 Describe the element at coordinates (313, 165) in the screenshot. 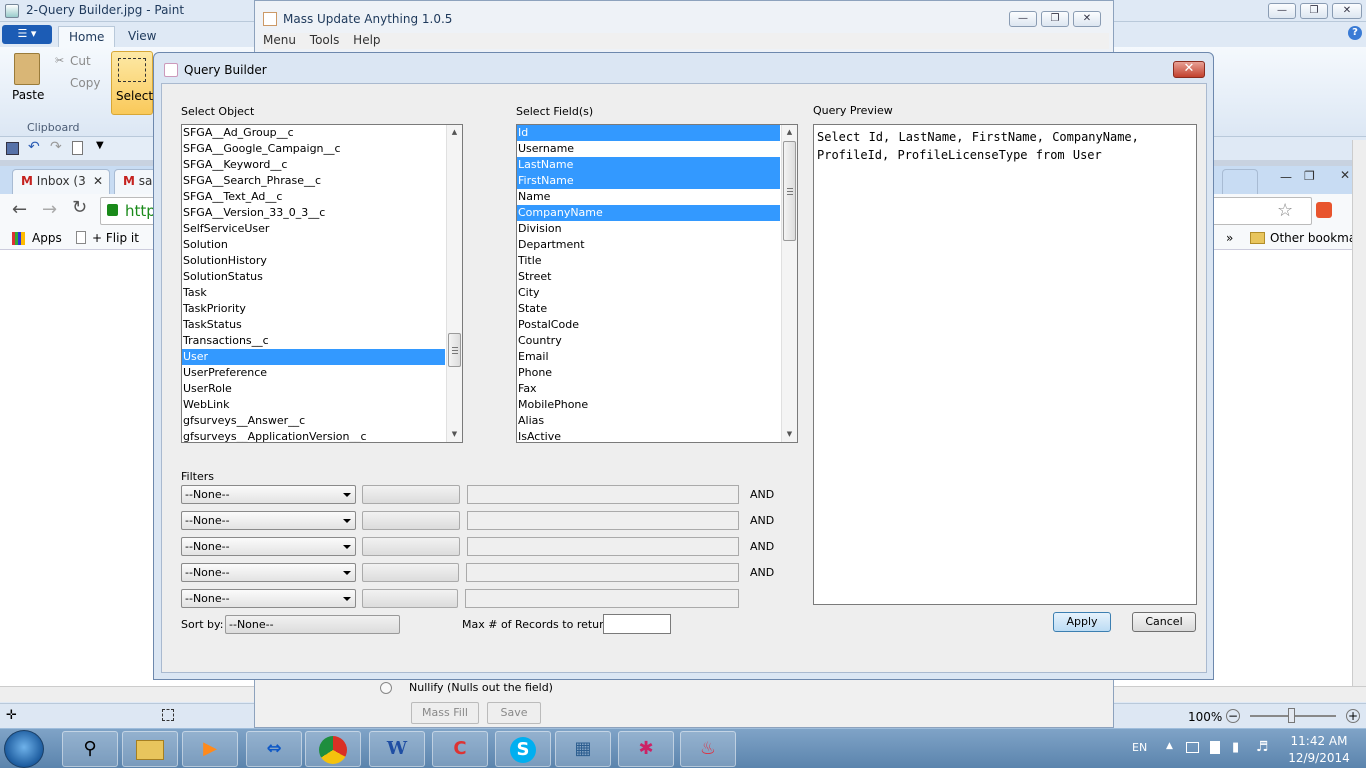

I see `object-list-item: SFGA__Keyword__c` at that location.